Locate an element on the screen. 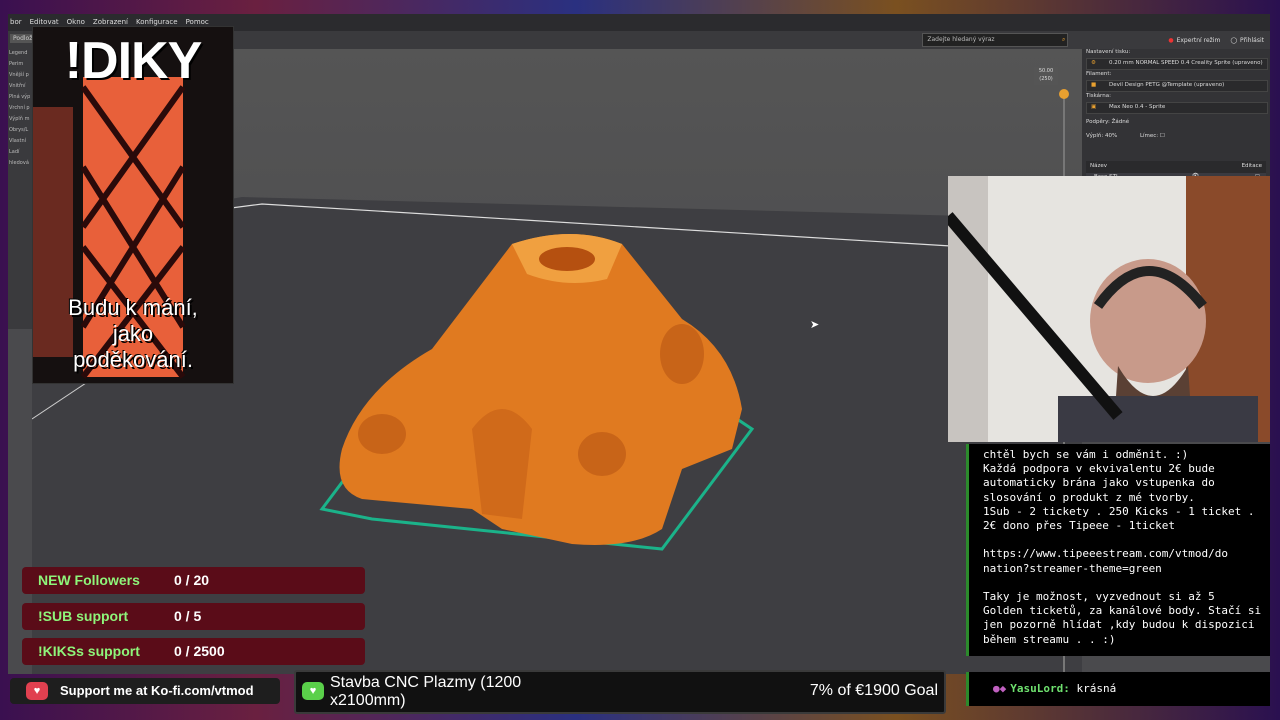  tipee-goal-progress: 7% of €1900 Goal is located at coordinates (873, 690).